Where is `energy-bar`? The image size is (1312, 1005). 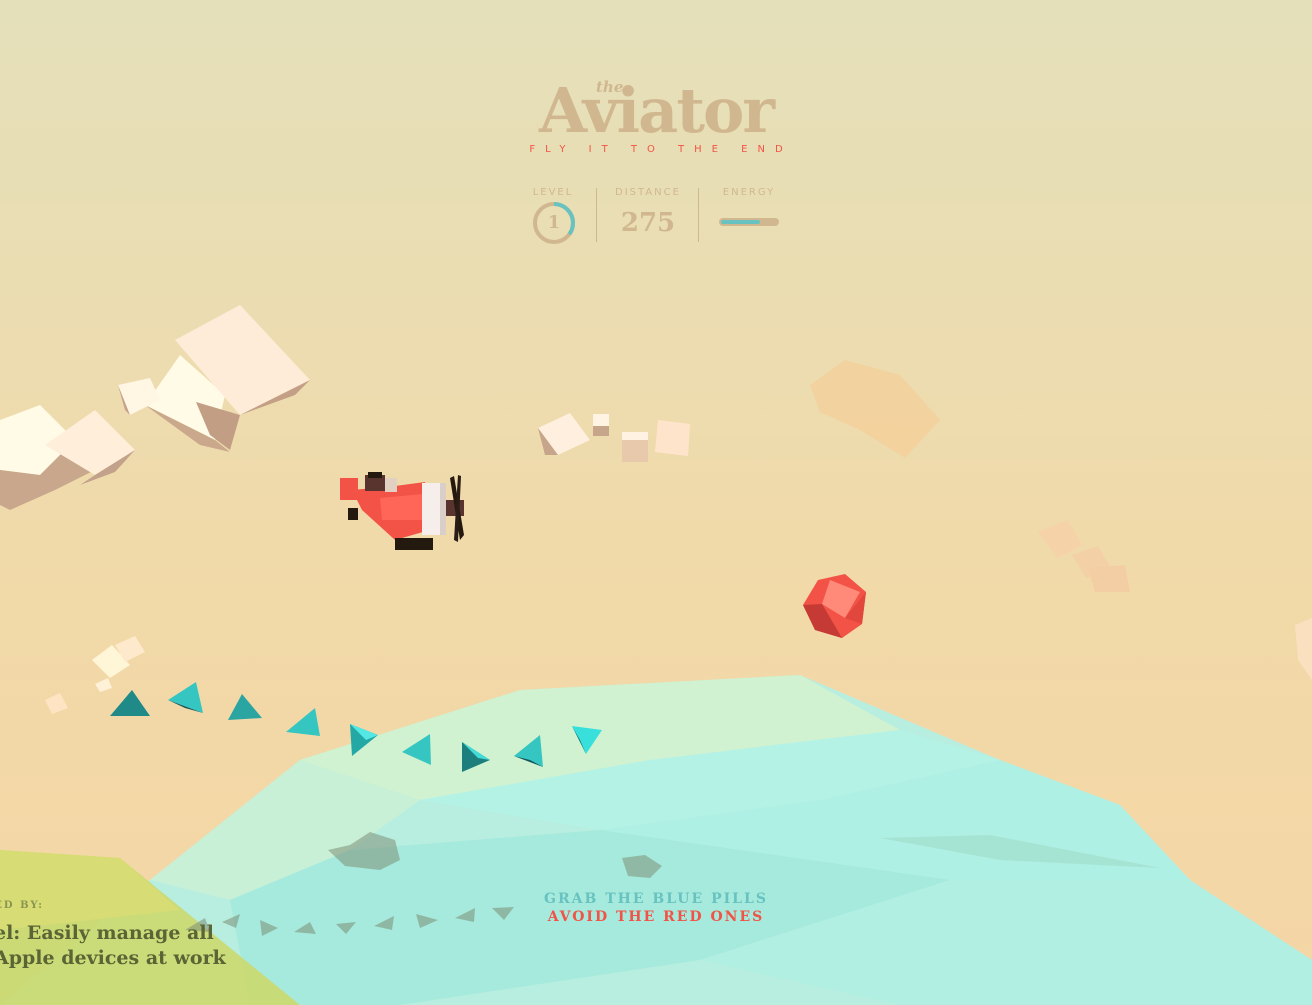
energy-bar is located at coordinates (749, 222).